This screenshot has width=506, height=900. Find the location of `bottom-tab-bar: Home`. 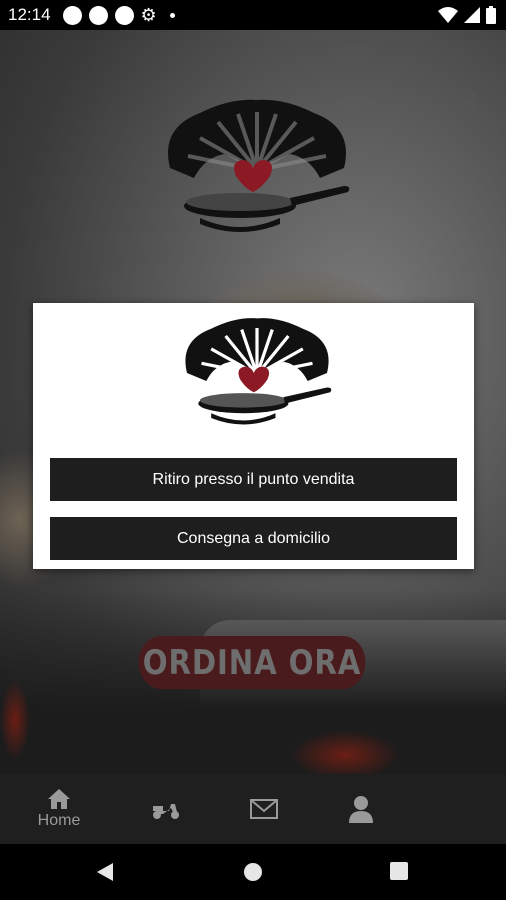

bottom-tab-bar: Home is located at coordinates (253, 809).